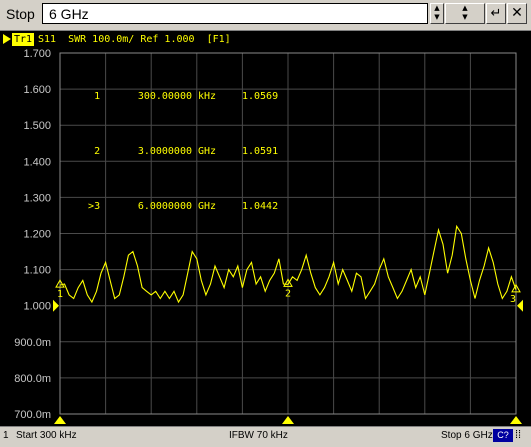  What do you see at coordinates (37, 126) in the screenshot?
I see `y-tick-label: 1.500` at bounding box center [37, 126].